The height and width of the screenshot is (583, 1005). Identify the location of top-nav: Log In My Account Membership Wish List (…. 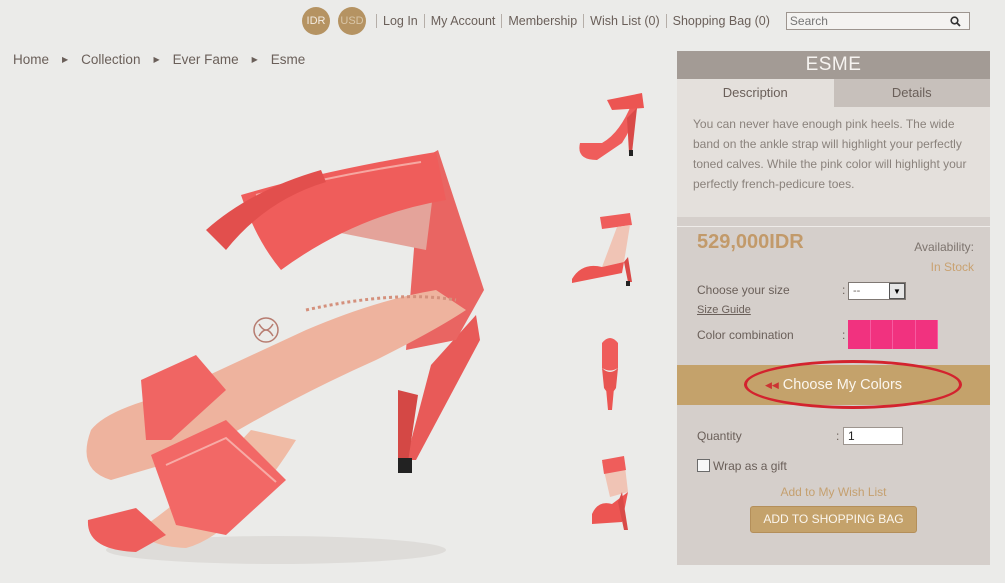
(576, 21).